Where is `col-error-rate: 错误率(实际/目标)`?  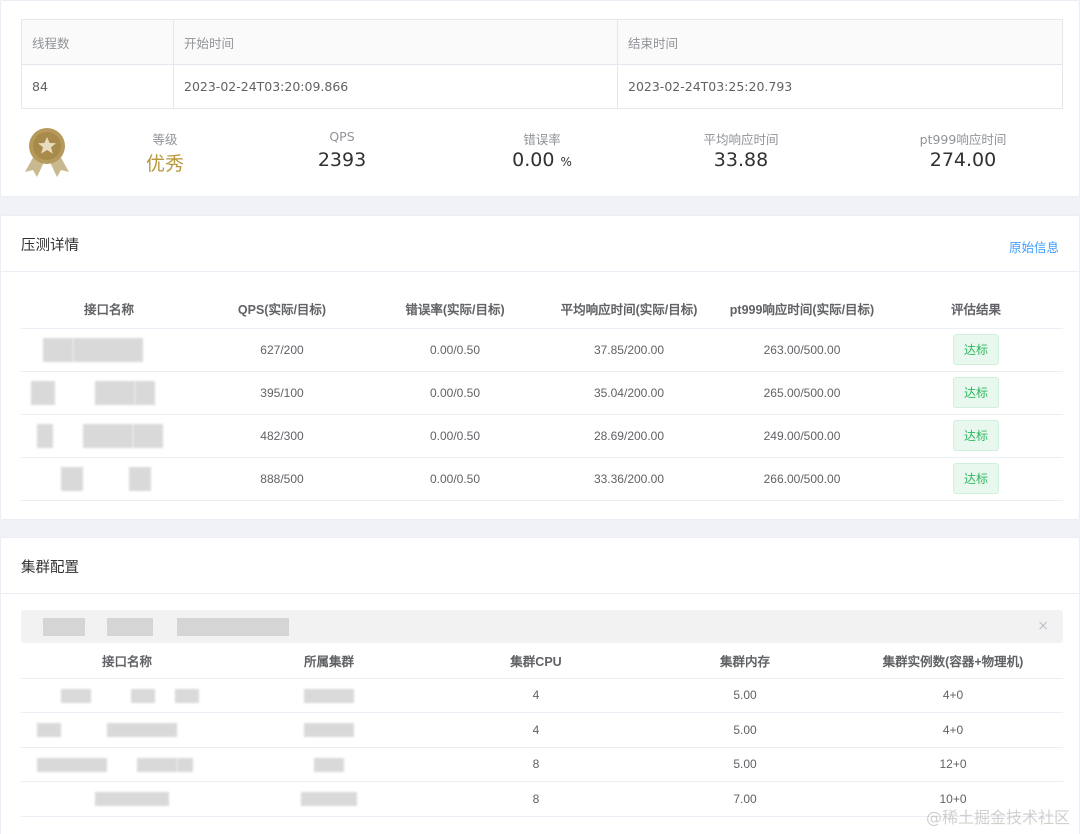
col-error-rate: 错误率(实际/目标) is located at coordinates (455, 309).